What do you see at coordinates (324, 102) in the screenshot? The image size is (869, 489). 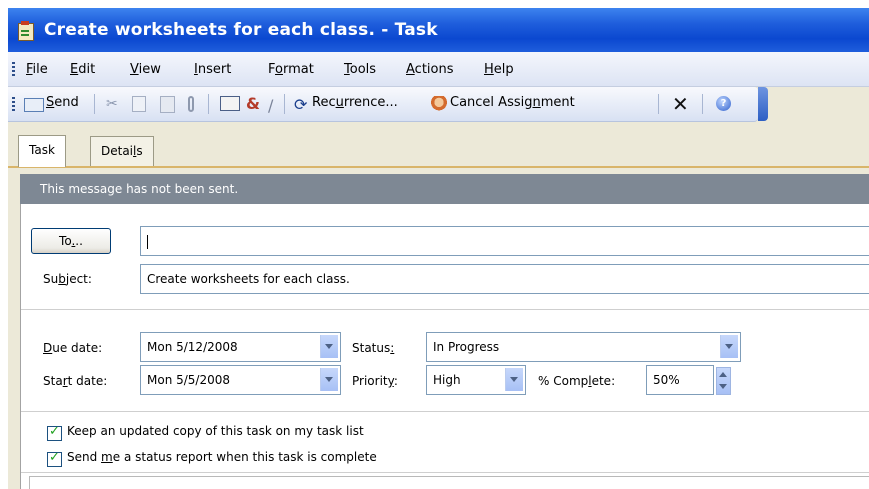 I see `recurrence-label-1: Rec` at bounding box center [324, 102].